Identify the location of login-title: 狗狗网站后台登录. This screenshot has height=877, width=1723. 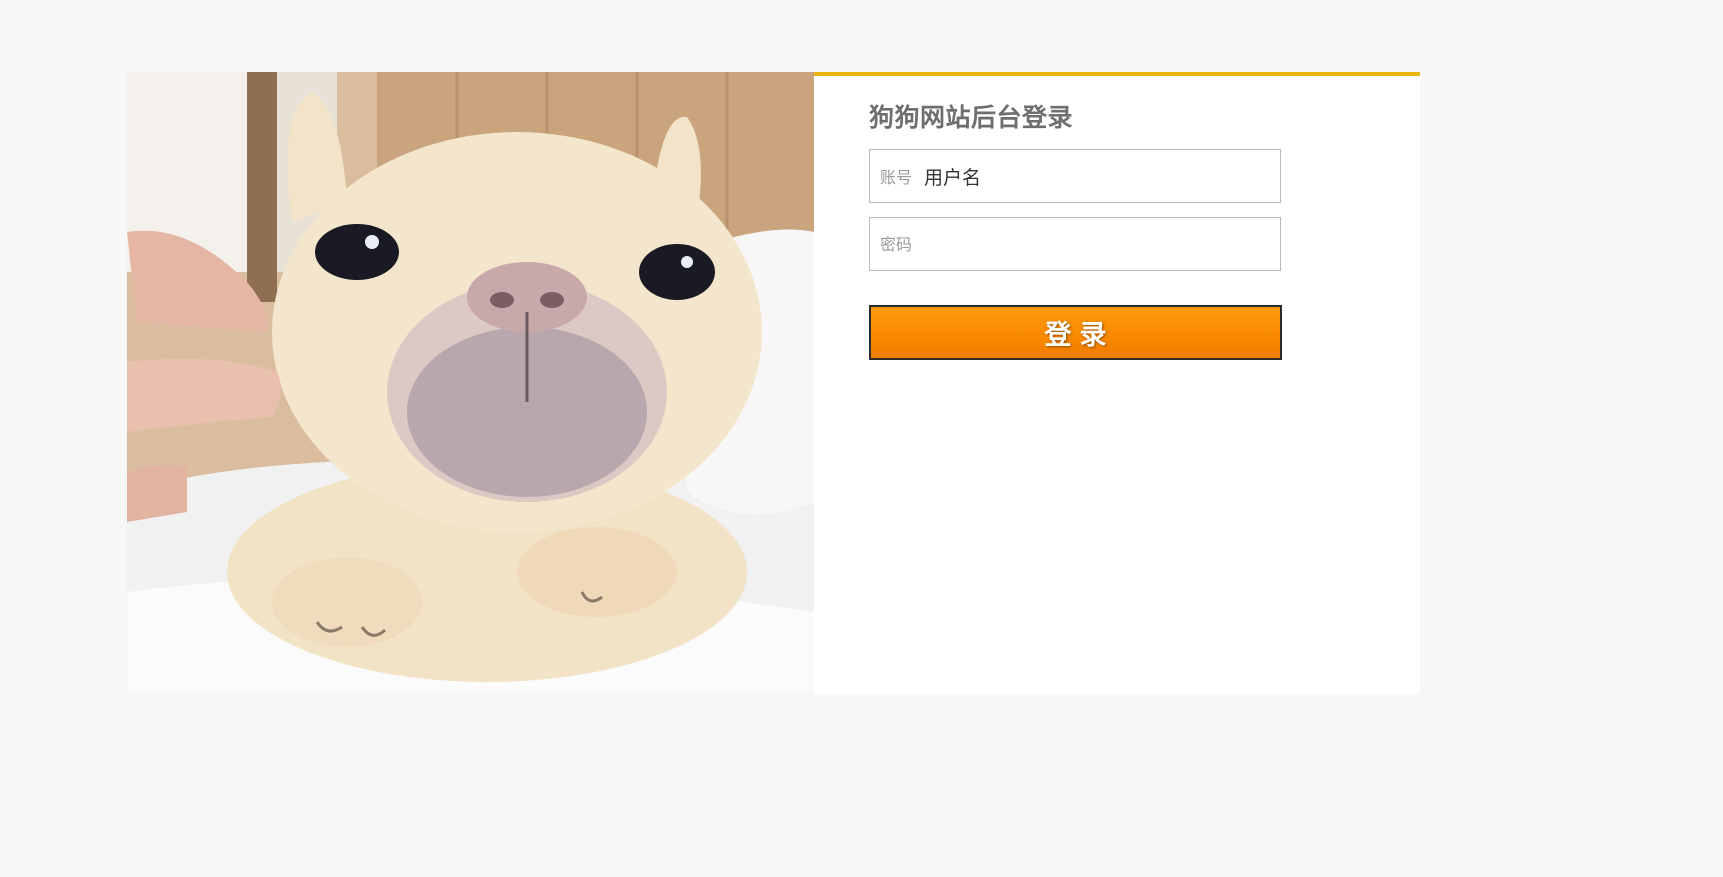
(971, 117).